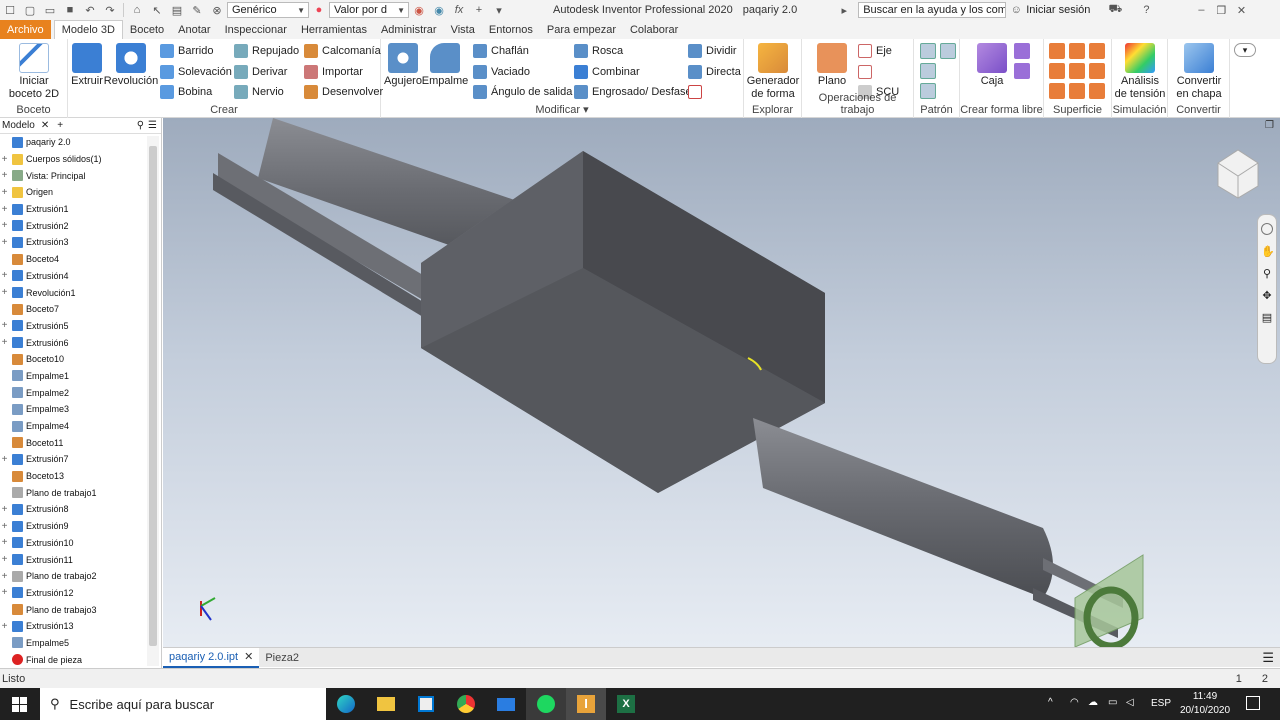  I want to click on home-icon: ⌂, so click(137, 10).